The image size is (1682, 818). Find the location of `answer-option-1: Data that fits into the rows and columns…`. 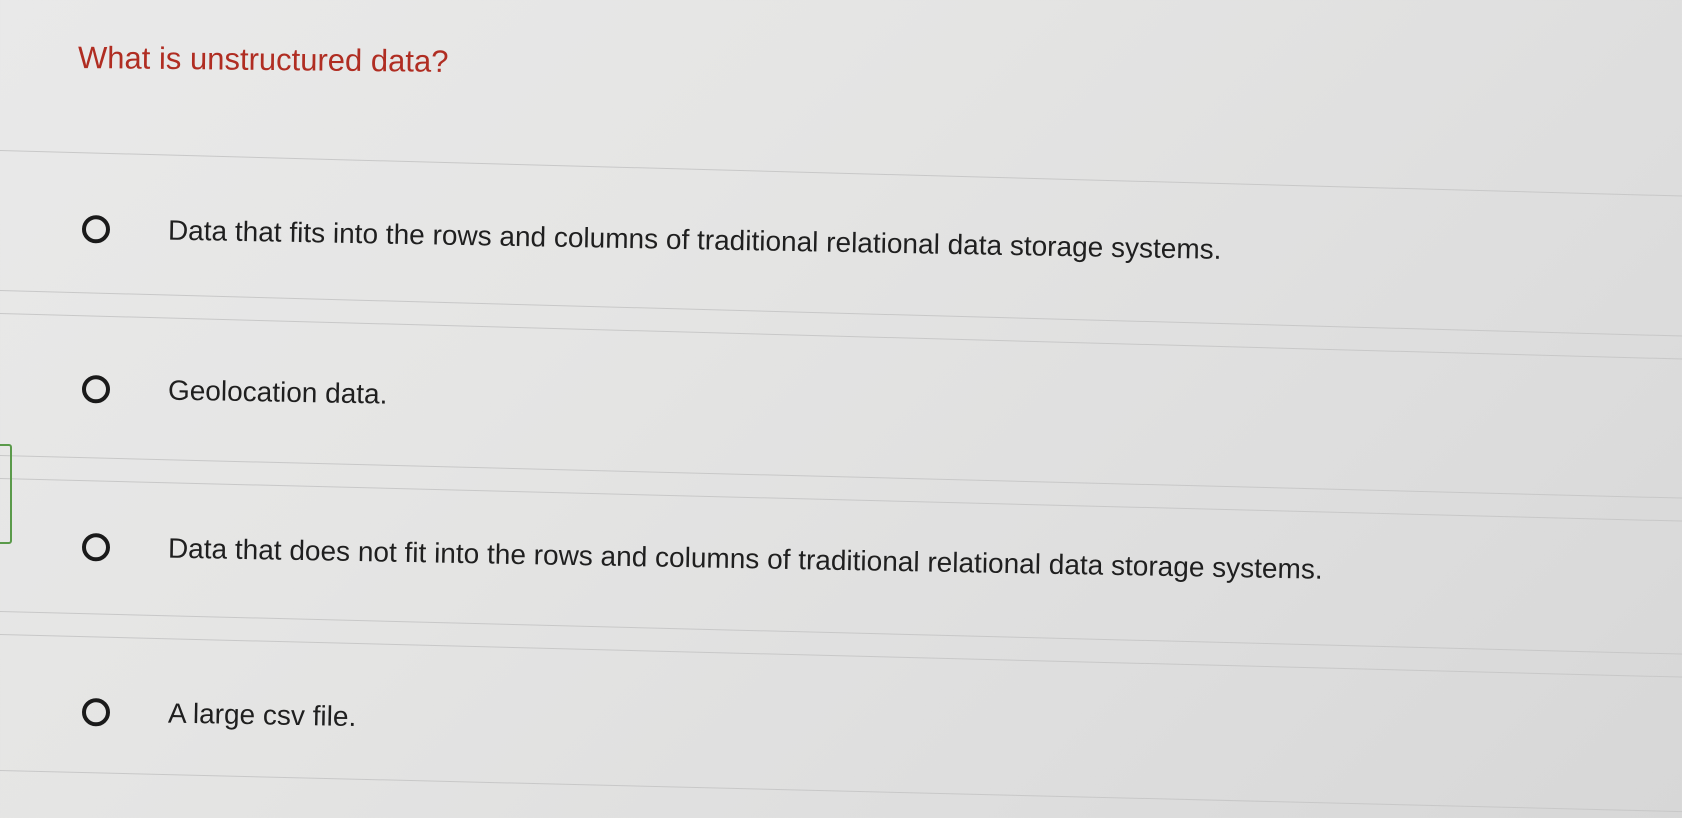

answer-option-1: Data that fits into the rows and columns… is located at coordinates (651, 239).